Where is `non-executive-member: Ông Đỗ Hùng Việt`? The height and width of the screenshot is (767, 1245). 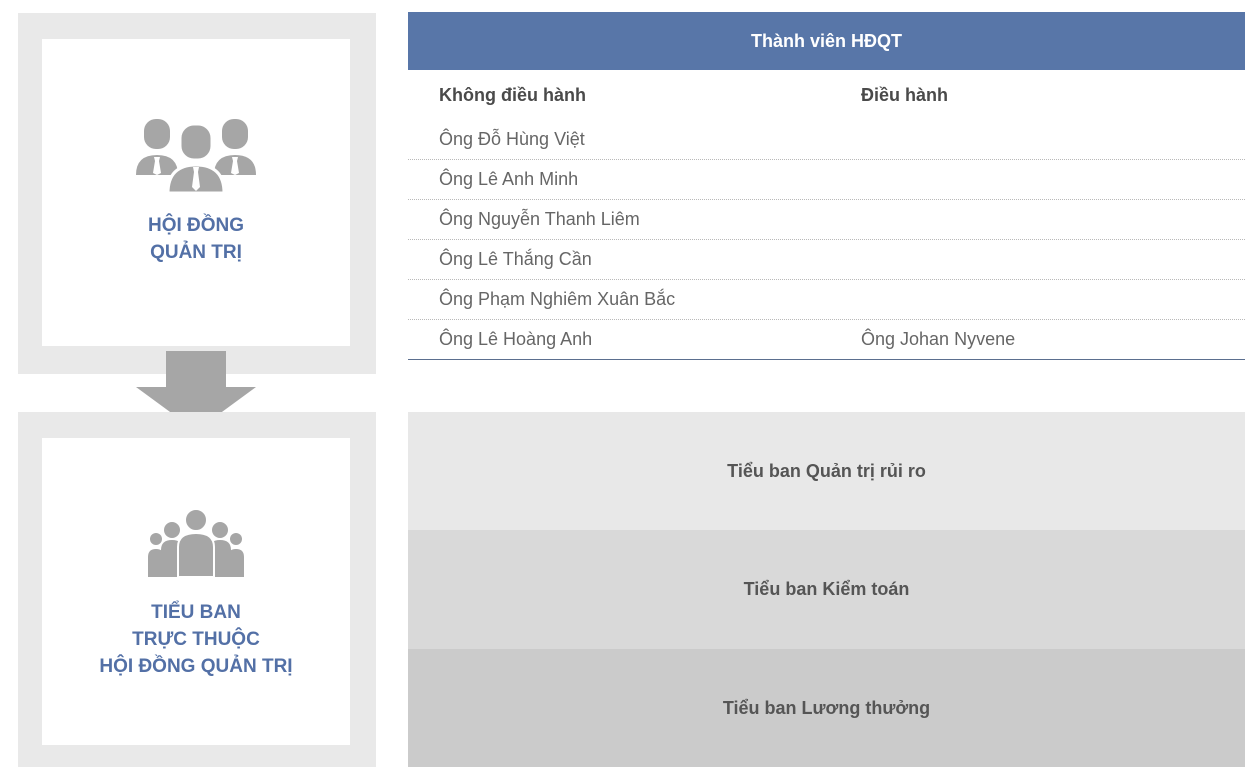
non-executive-member: Ông Đỗ Hùng Việt is located at coordinates (512, 139).